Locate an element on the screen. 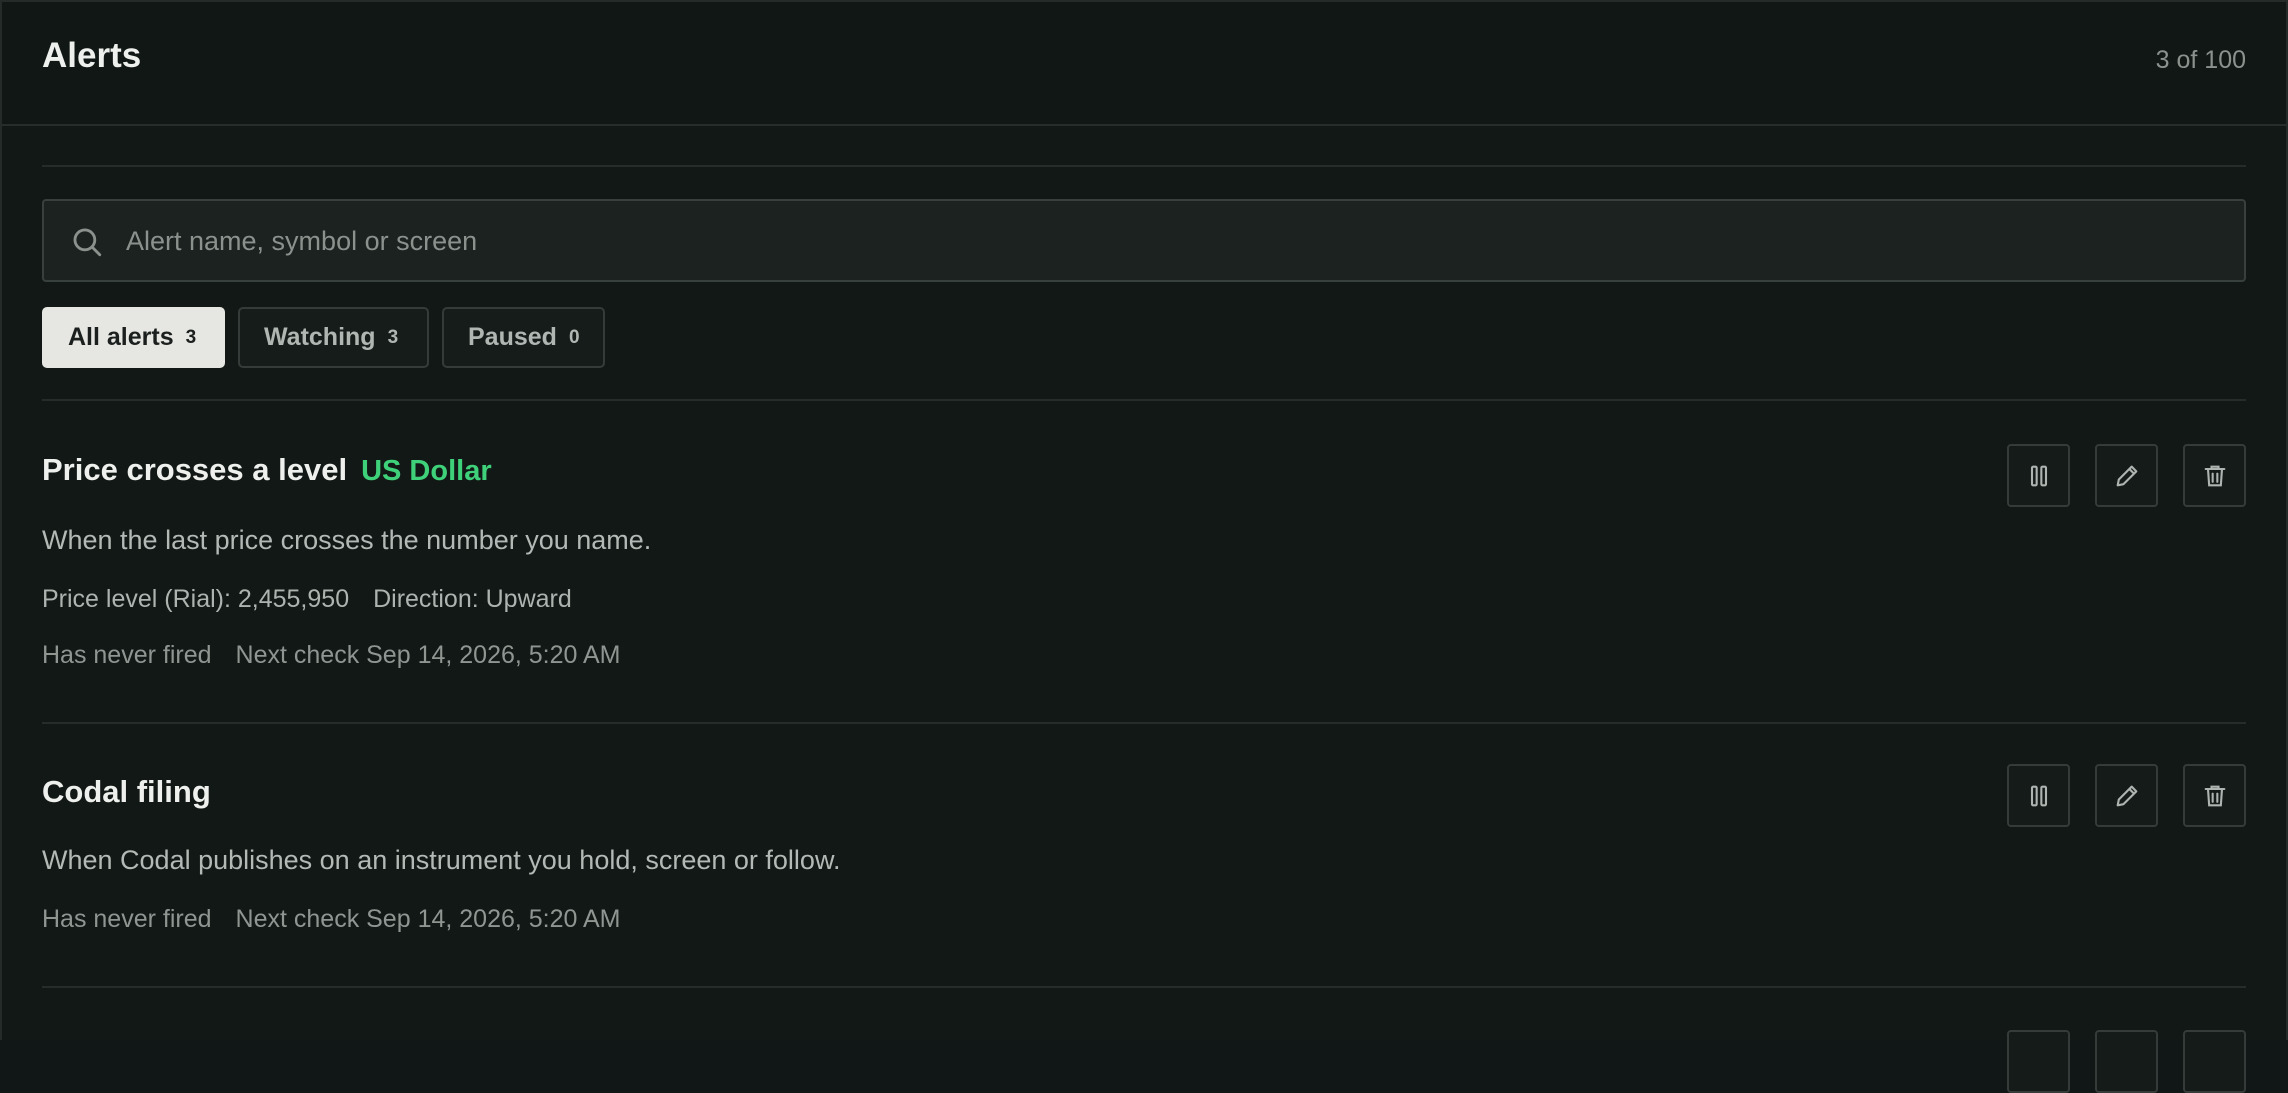  search-box is located at coordinates (1144, 240).